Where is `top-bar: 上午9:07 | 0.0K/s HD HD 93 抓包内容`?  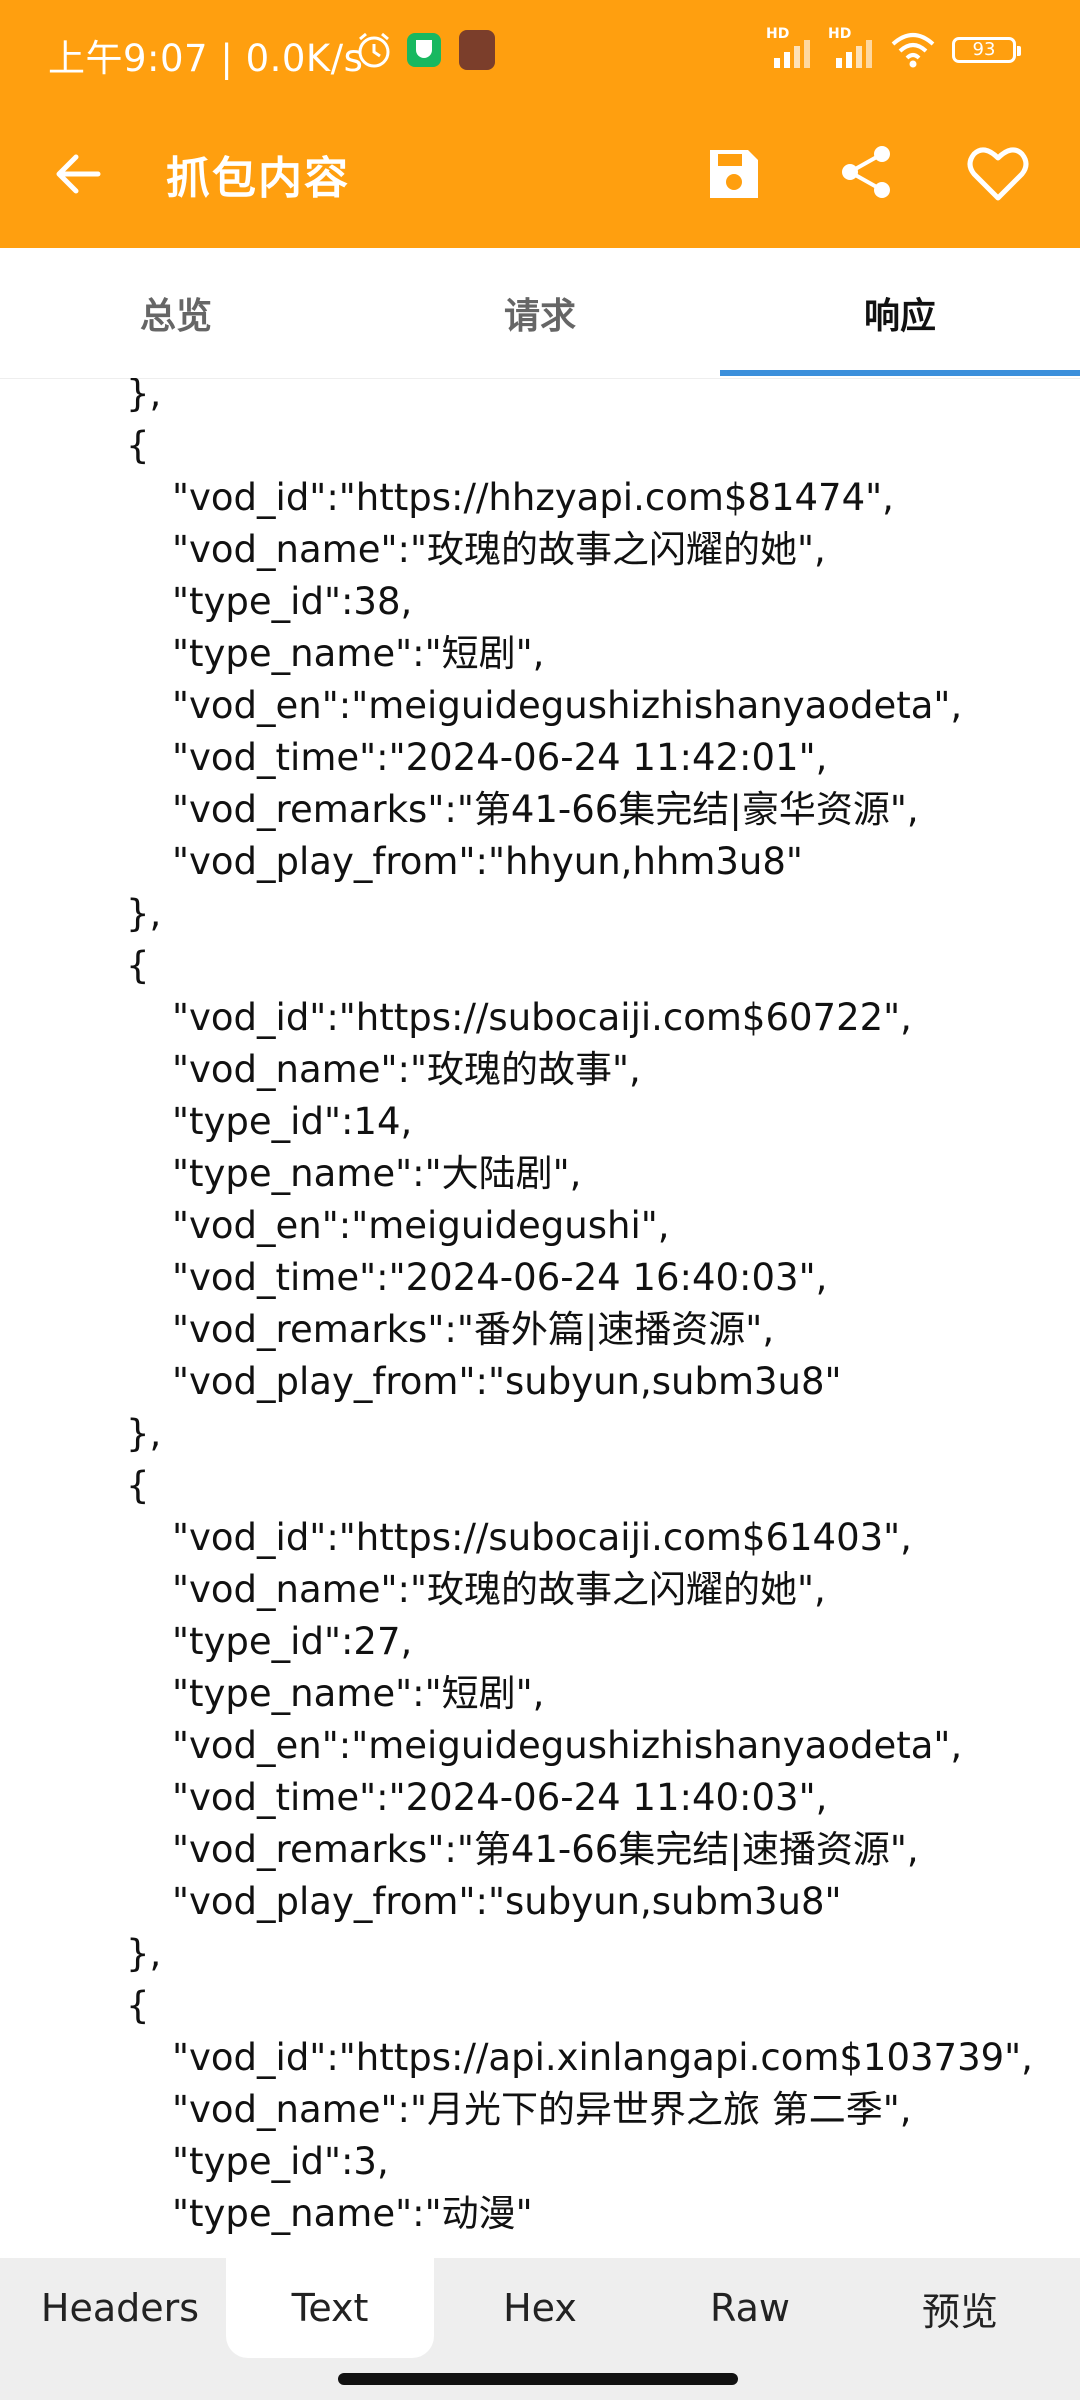
top-bar: 上午9:07 | 0.0K/s HD HD 93 抓包内容 is located at coordinates (540, 124).